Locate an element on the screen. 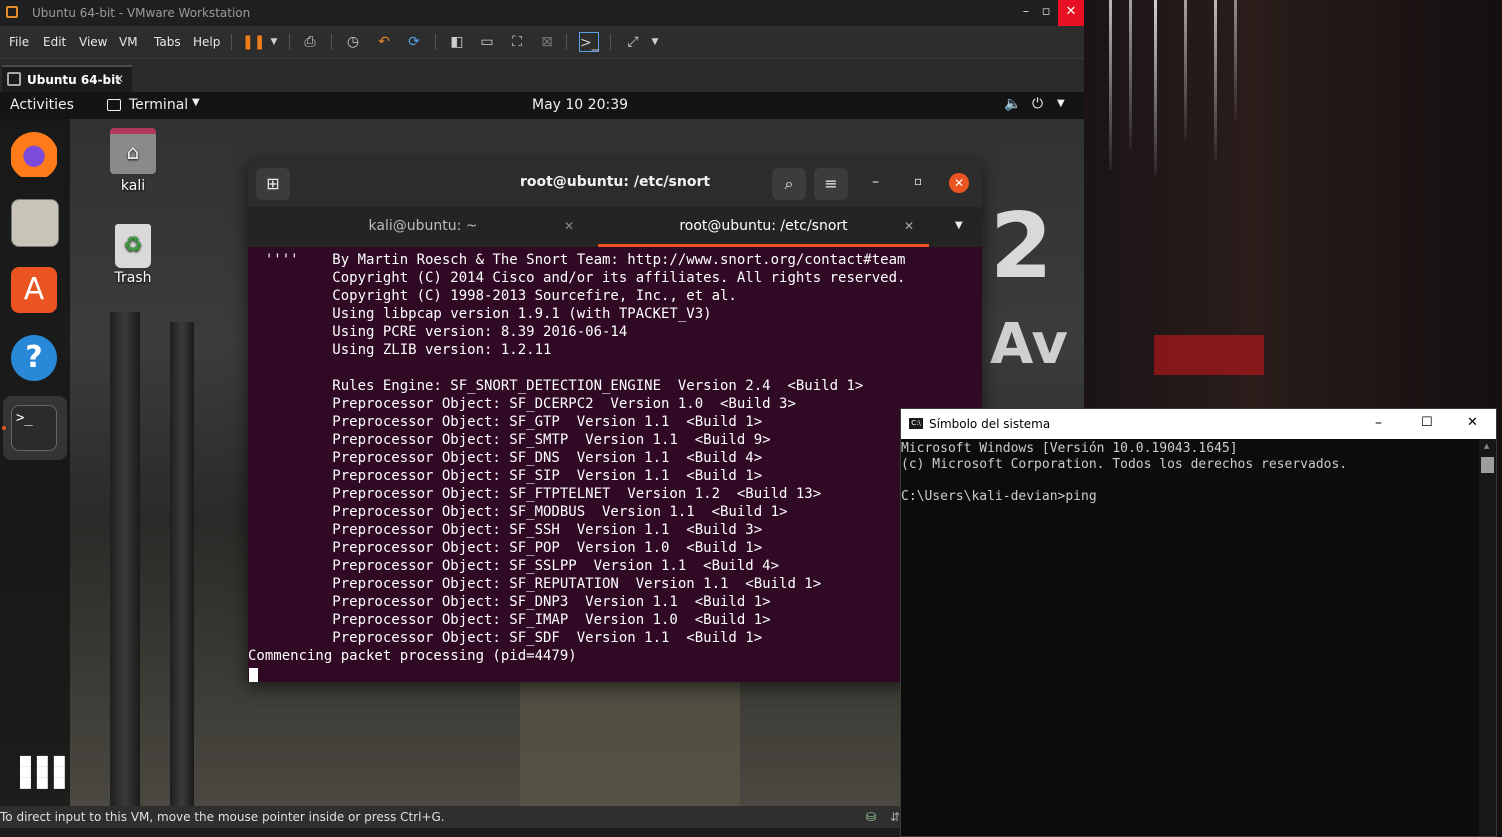 The image size is (1502, 837). tabs-menu-chevron-icon: ▼ is located at coordinates (959, 225).